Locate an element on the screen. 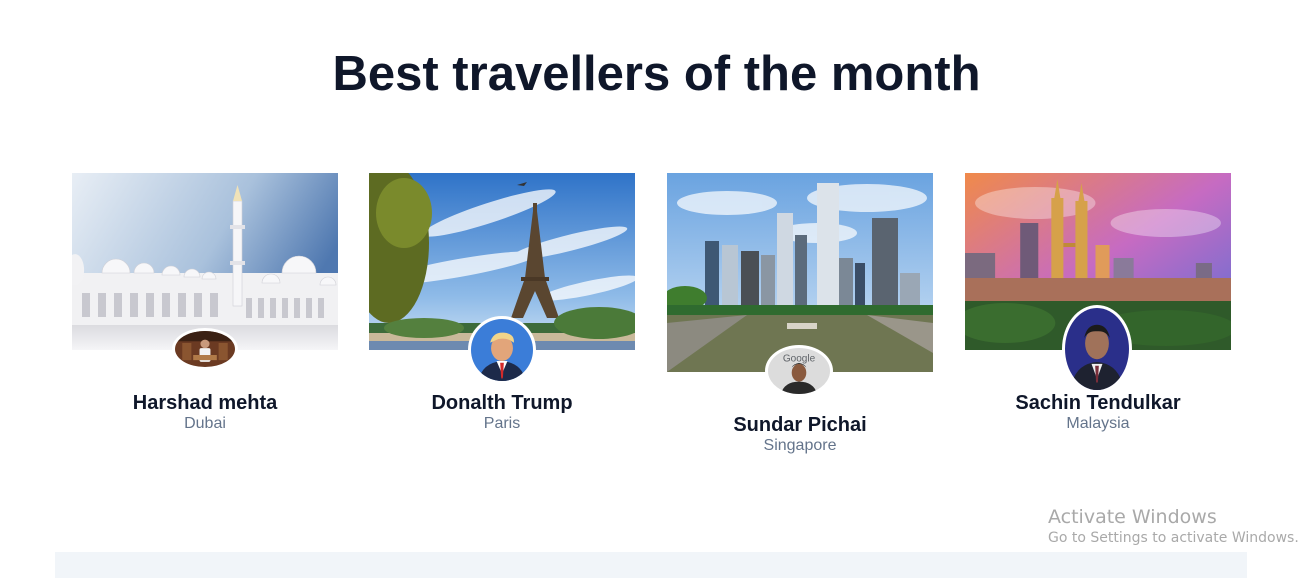 This screenshot has width=1313, height=578. traveller-name: Donalth Trump is located at coordinates (502, 403).